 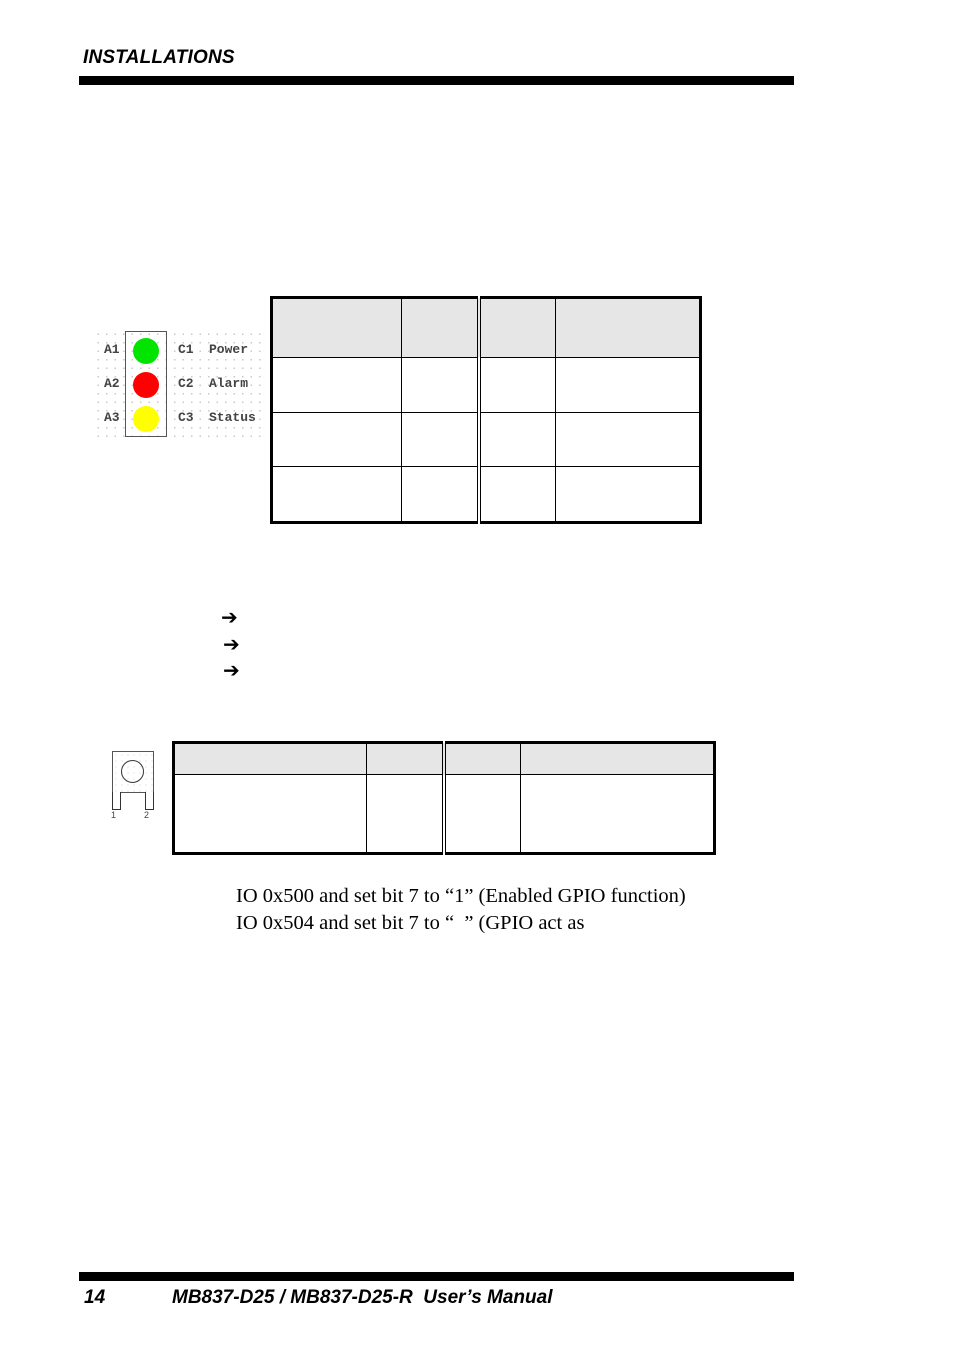 What do you see at coordinates (186, 383) in the screenshot?
I see `pin-c2-label: C2` at bounding box center [186, 383].